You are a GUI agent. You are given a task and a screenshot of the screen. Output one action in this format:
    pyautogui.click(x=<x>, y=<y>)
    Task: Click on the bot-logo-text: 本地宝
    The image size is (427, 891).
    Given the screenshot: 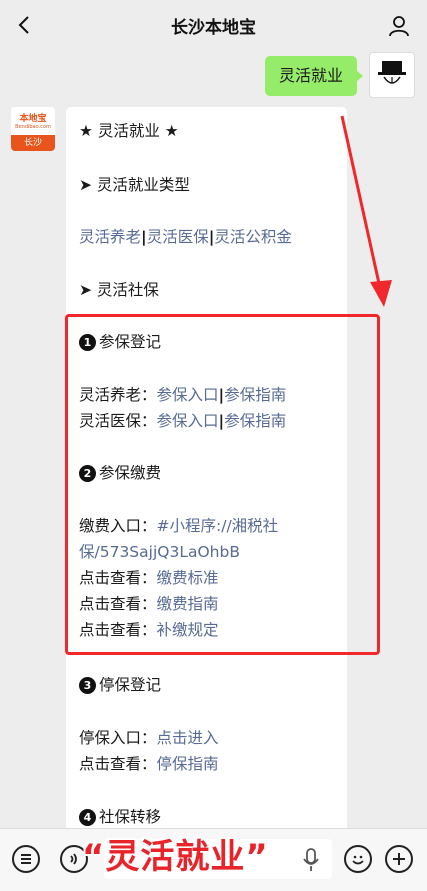 What is the action you would take?
    pyautogui.click(x=33, y=119)
    